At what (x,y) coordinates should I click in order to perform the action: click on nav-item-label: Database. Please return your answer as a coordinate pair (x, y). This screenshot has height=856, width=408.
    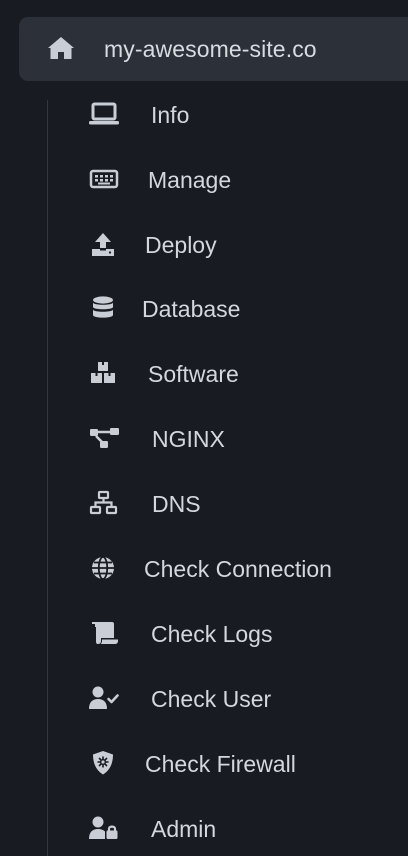
    Looking at the image, I should click on (191, 309).